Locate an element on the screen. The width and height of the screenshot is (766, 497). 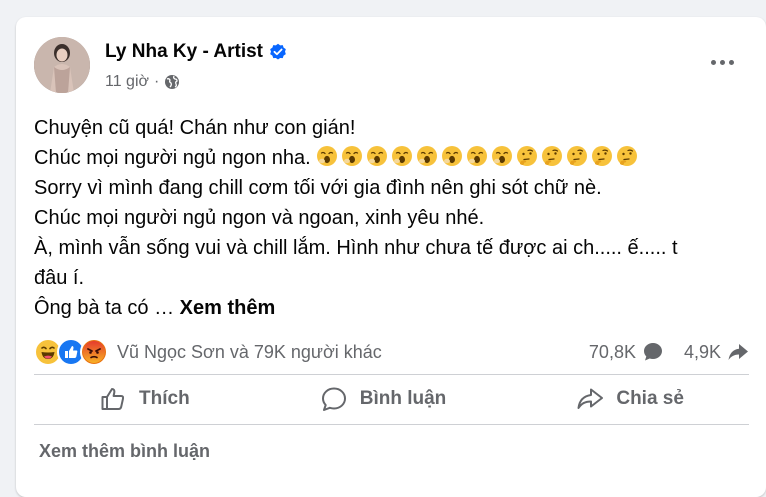
reaction-names: Vũ Ngọc Sơn và 79K người khác is located at coordinates (249, 352).